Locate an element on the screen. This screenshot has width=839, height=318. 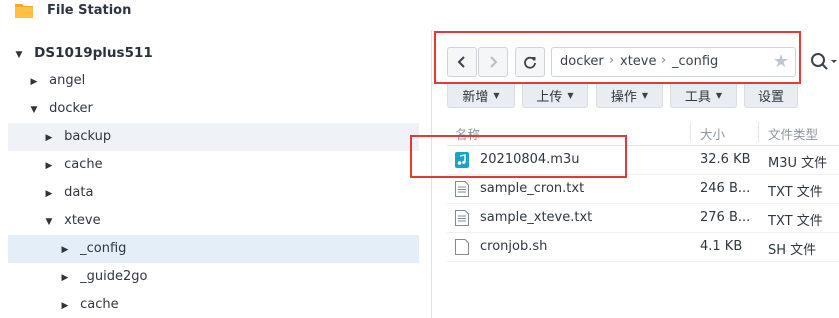
settings-label: 设置 is located at coordinates (770, 97).